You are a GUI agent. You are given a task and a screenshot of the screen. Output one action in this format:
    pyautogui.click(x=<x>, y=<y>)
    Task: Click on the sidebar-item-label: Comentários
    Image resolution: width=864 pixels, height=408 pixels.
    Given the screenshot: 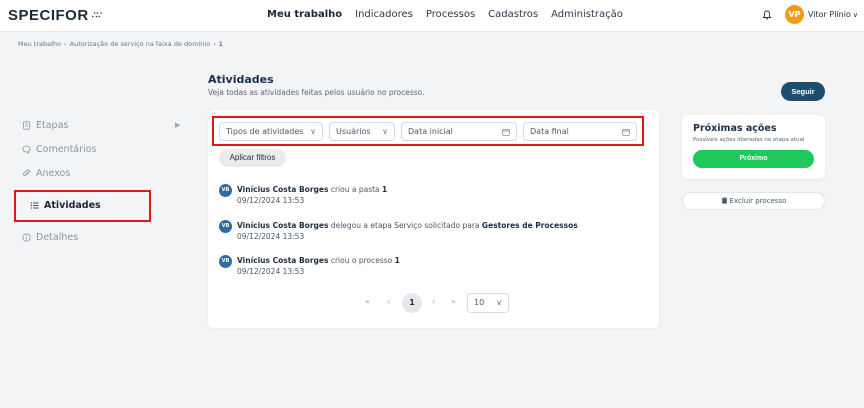 What is the action you would take?
    pyautogui.click(x=66, y=149)
    